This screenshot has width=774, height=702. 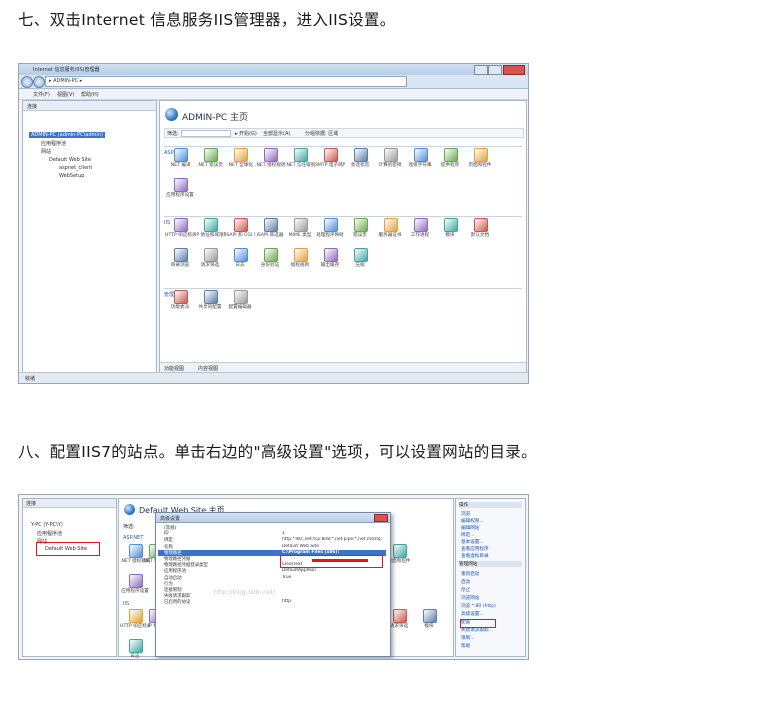 What do you see at coordinates (272, 547) in the screenshot?
I see `property-row: 名称 Default Web Site` at bounding box center [272, 547].